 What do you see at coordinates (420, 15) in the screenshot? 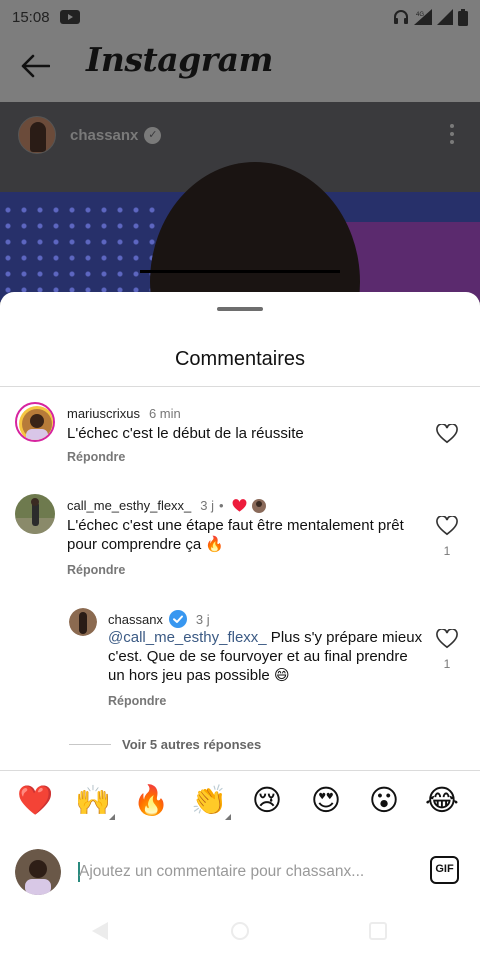
I see `svg-text: 4G` at bounding box center [420, 15].